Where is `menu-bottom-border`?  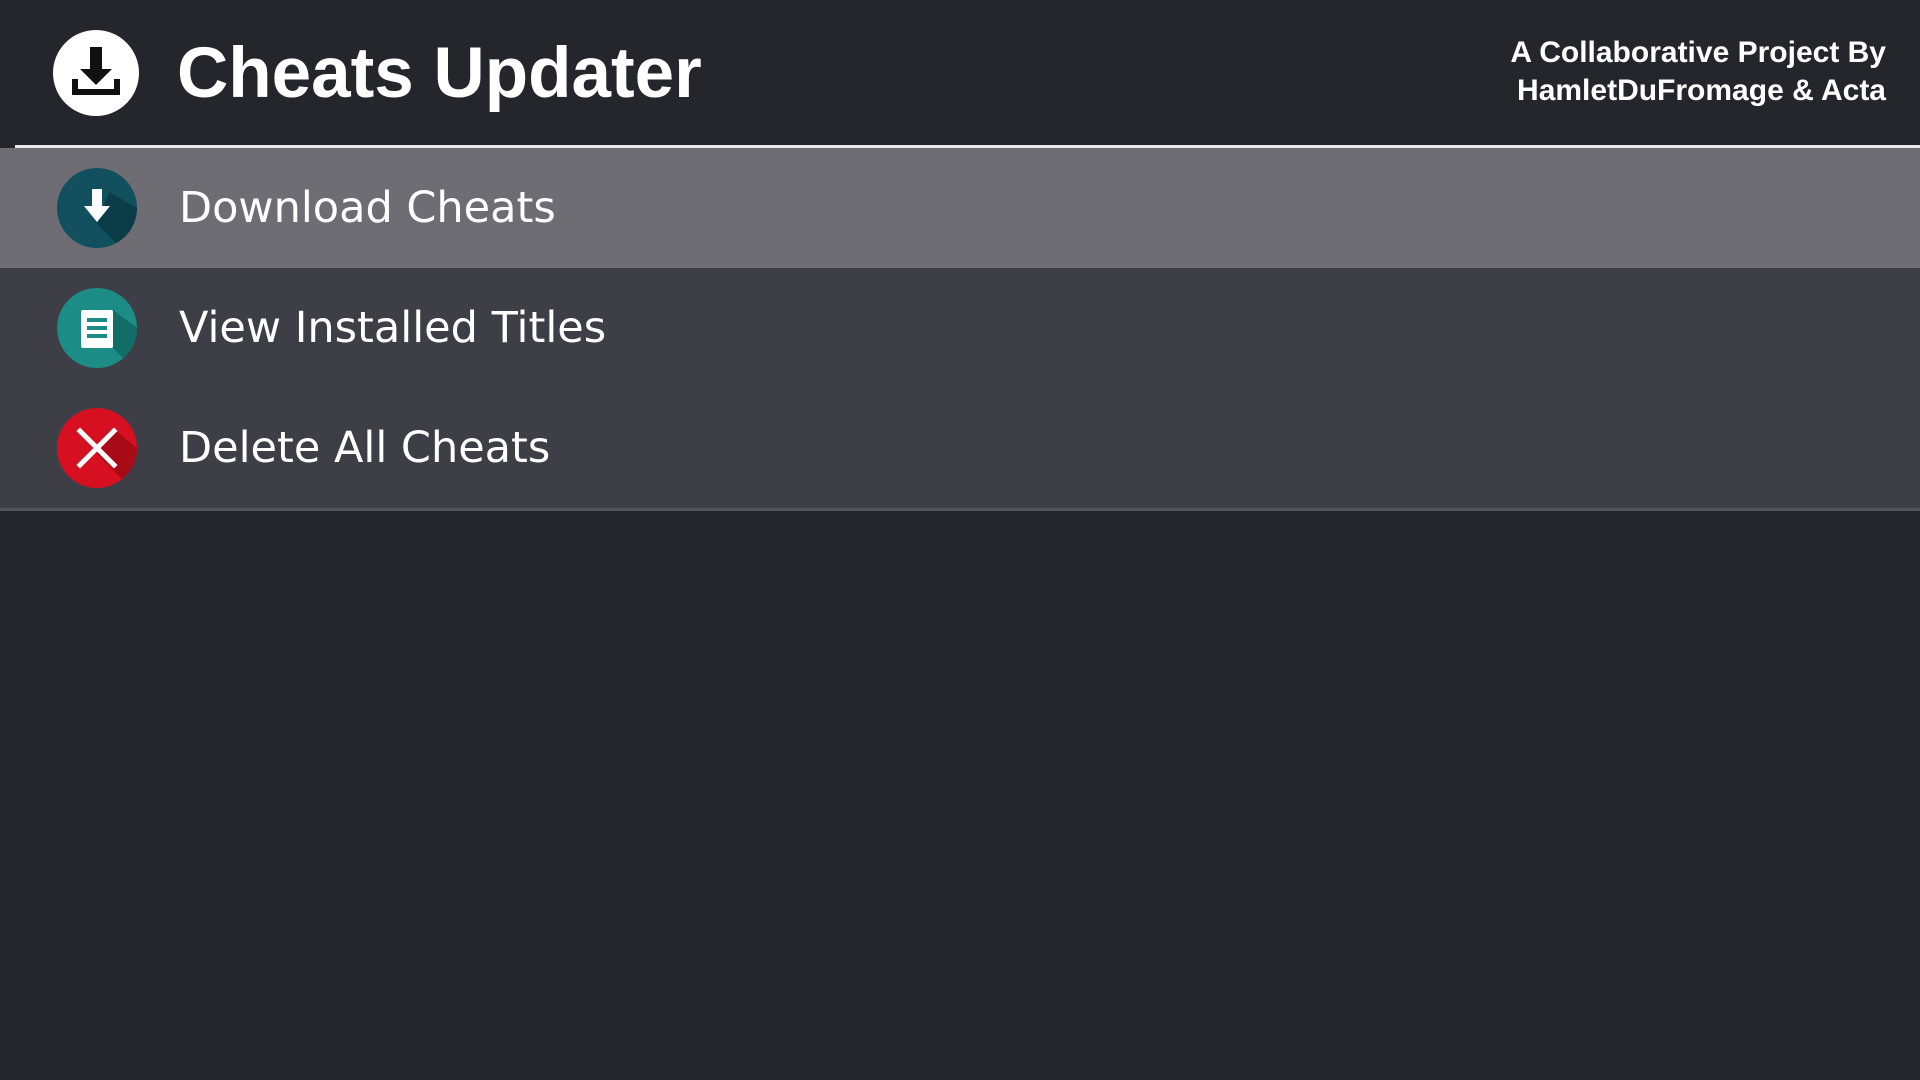 menu-bottom-border is located at coordinates (960, 509).